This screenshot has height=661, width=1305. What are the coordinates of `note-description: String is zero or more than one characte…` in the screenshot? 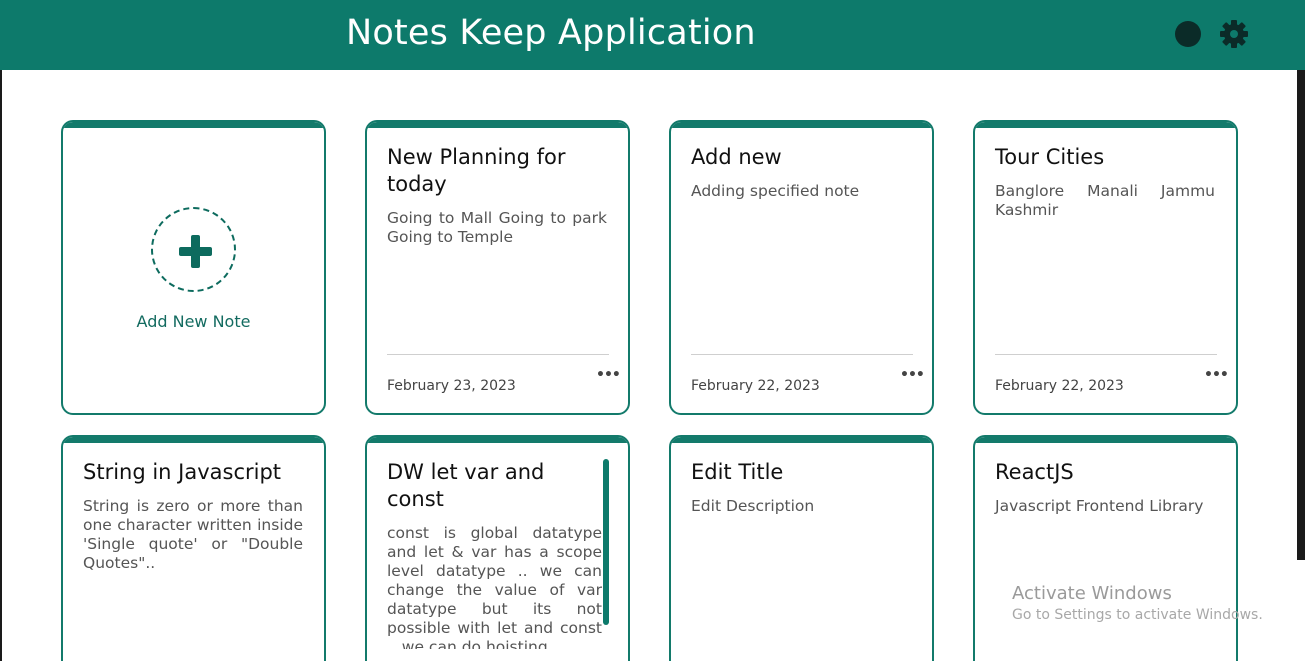 It's located at (193, 534).